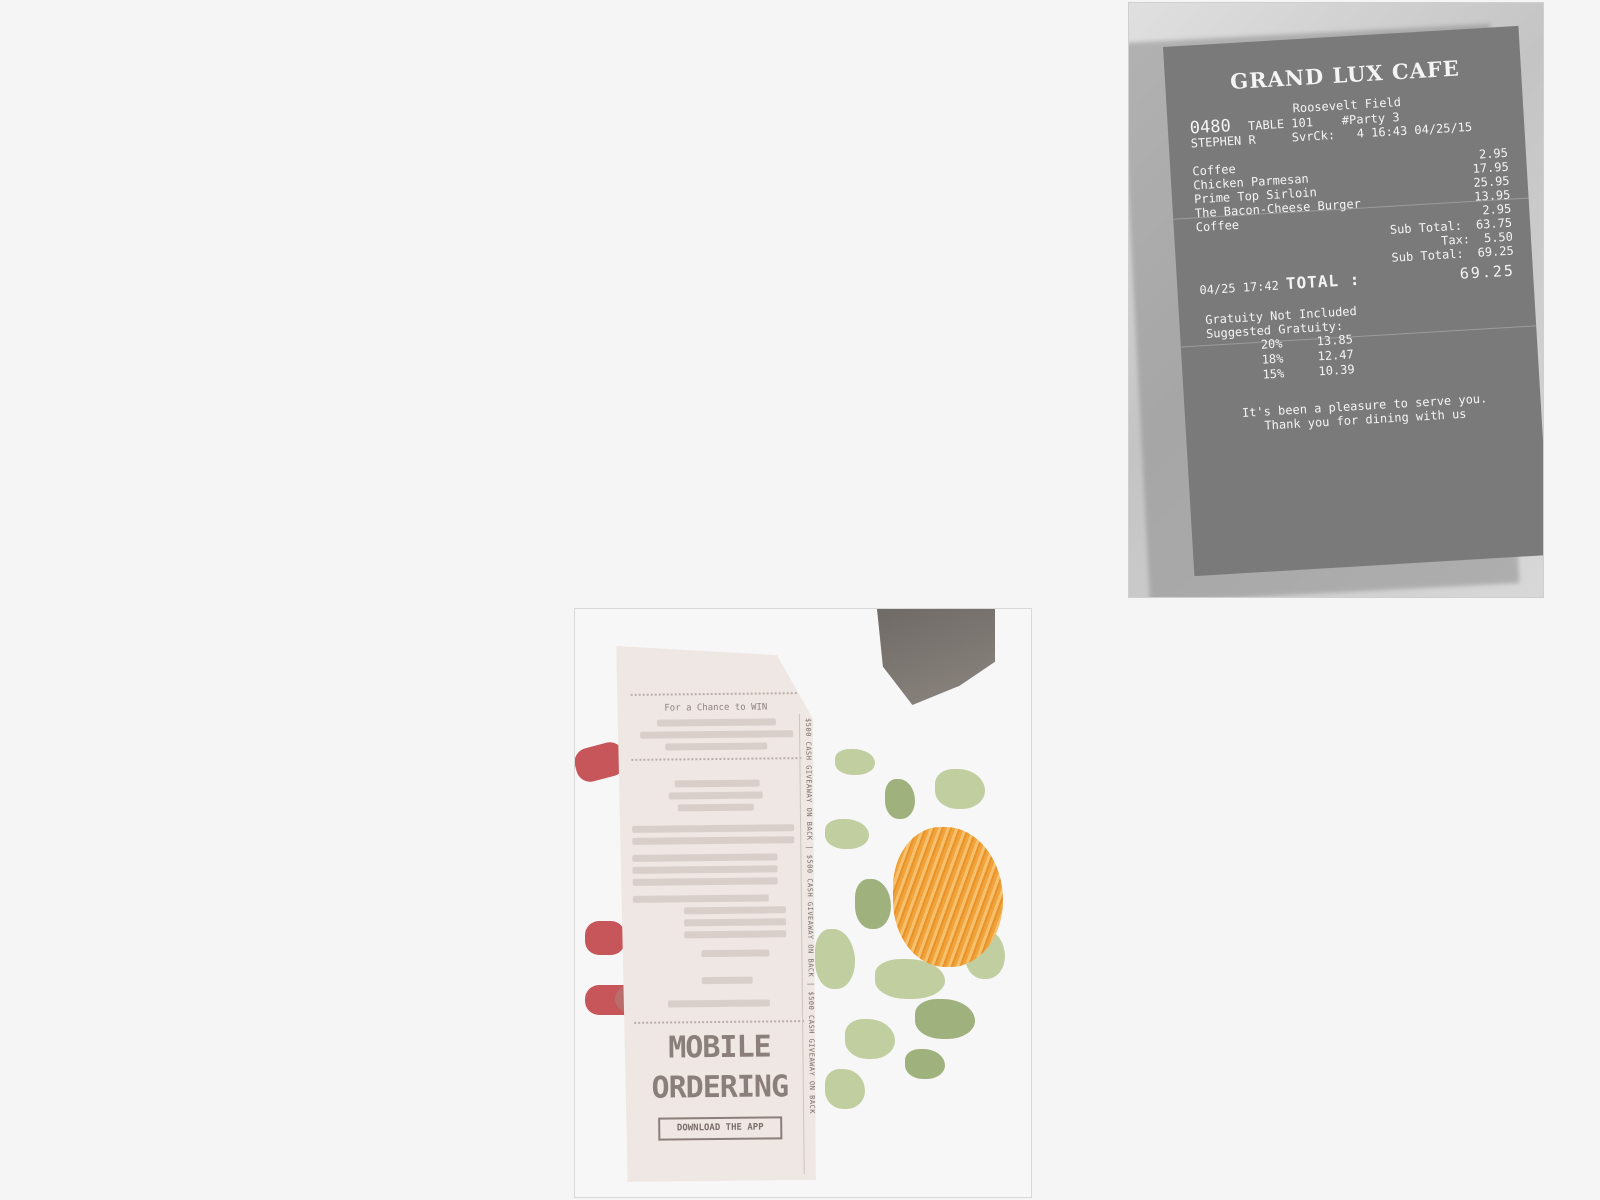 The image size is (1600, 1200). What do you see at coordinates (720, 1087) in the screenshot?
I see `promo-ordering: ORDERING` at bounding box center [720, 1087].